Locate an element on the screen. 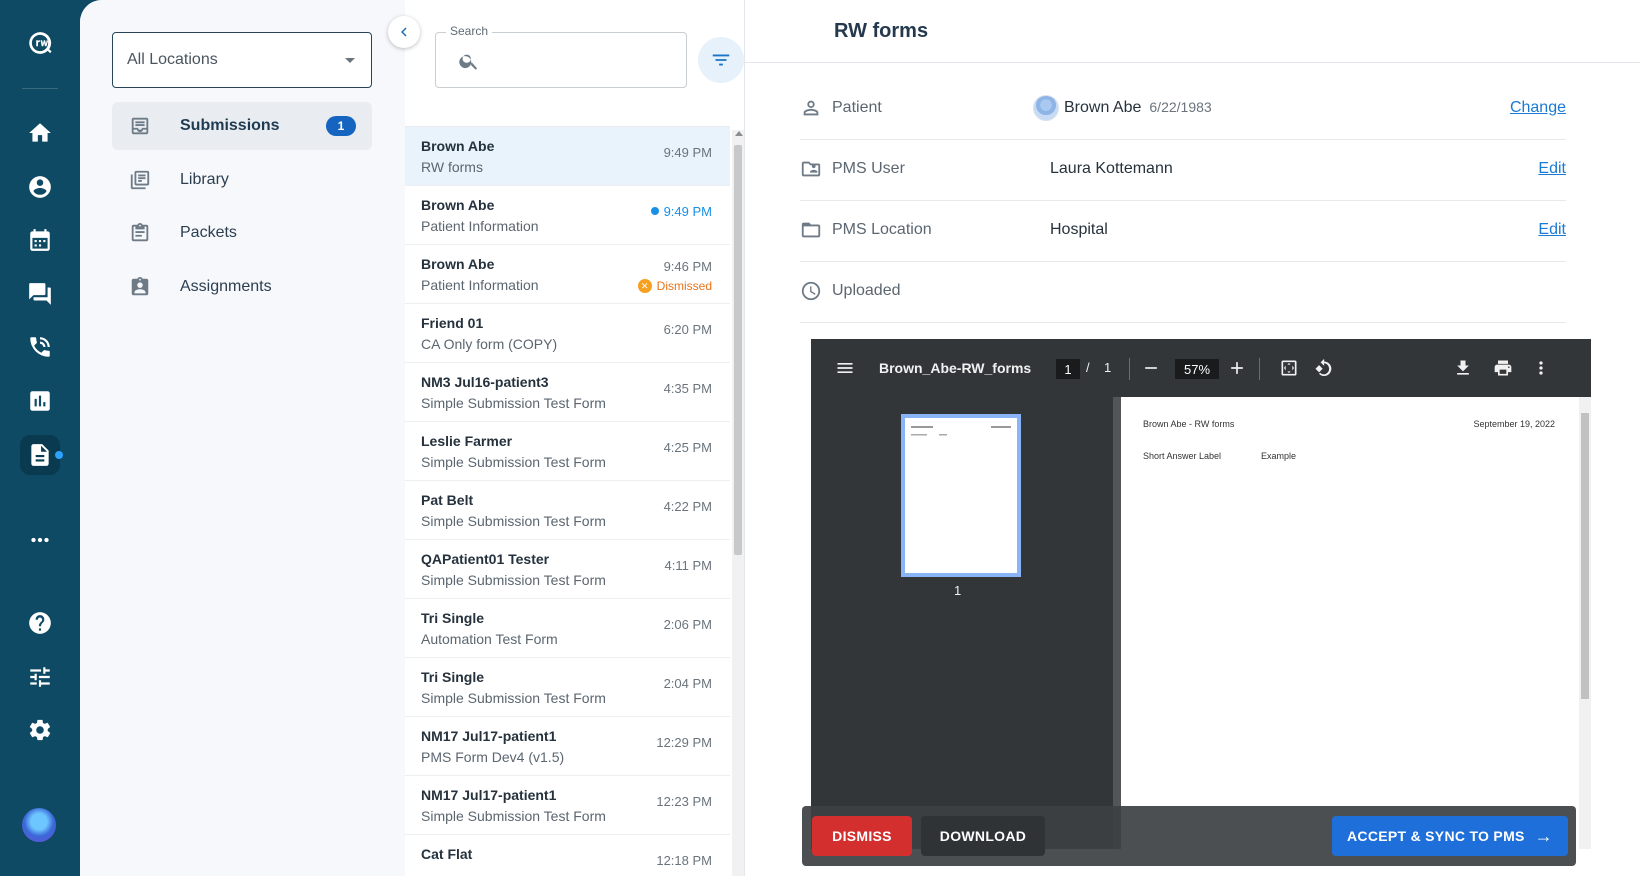  submission-patient: Leslie Farmer is located at coordinates (467, 441).